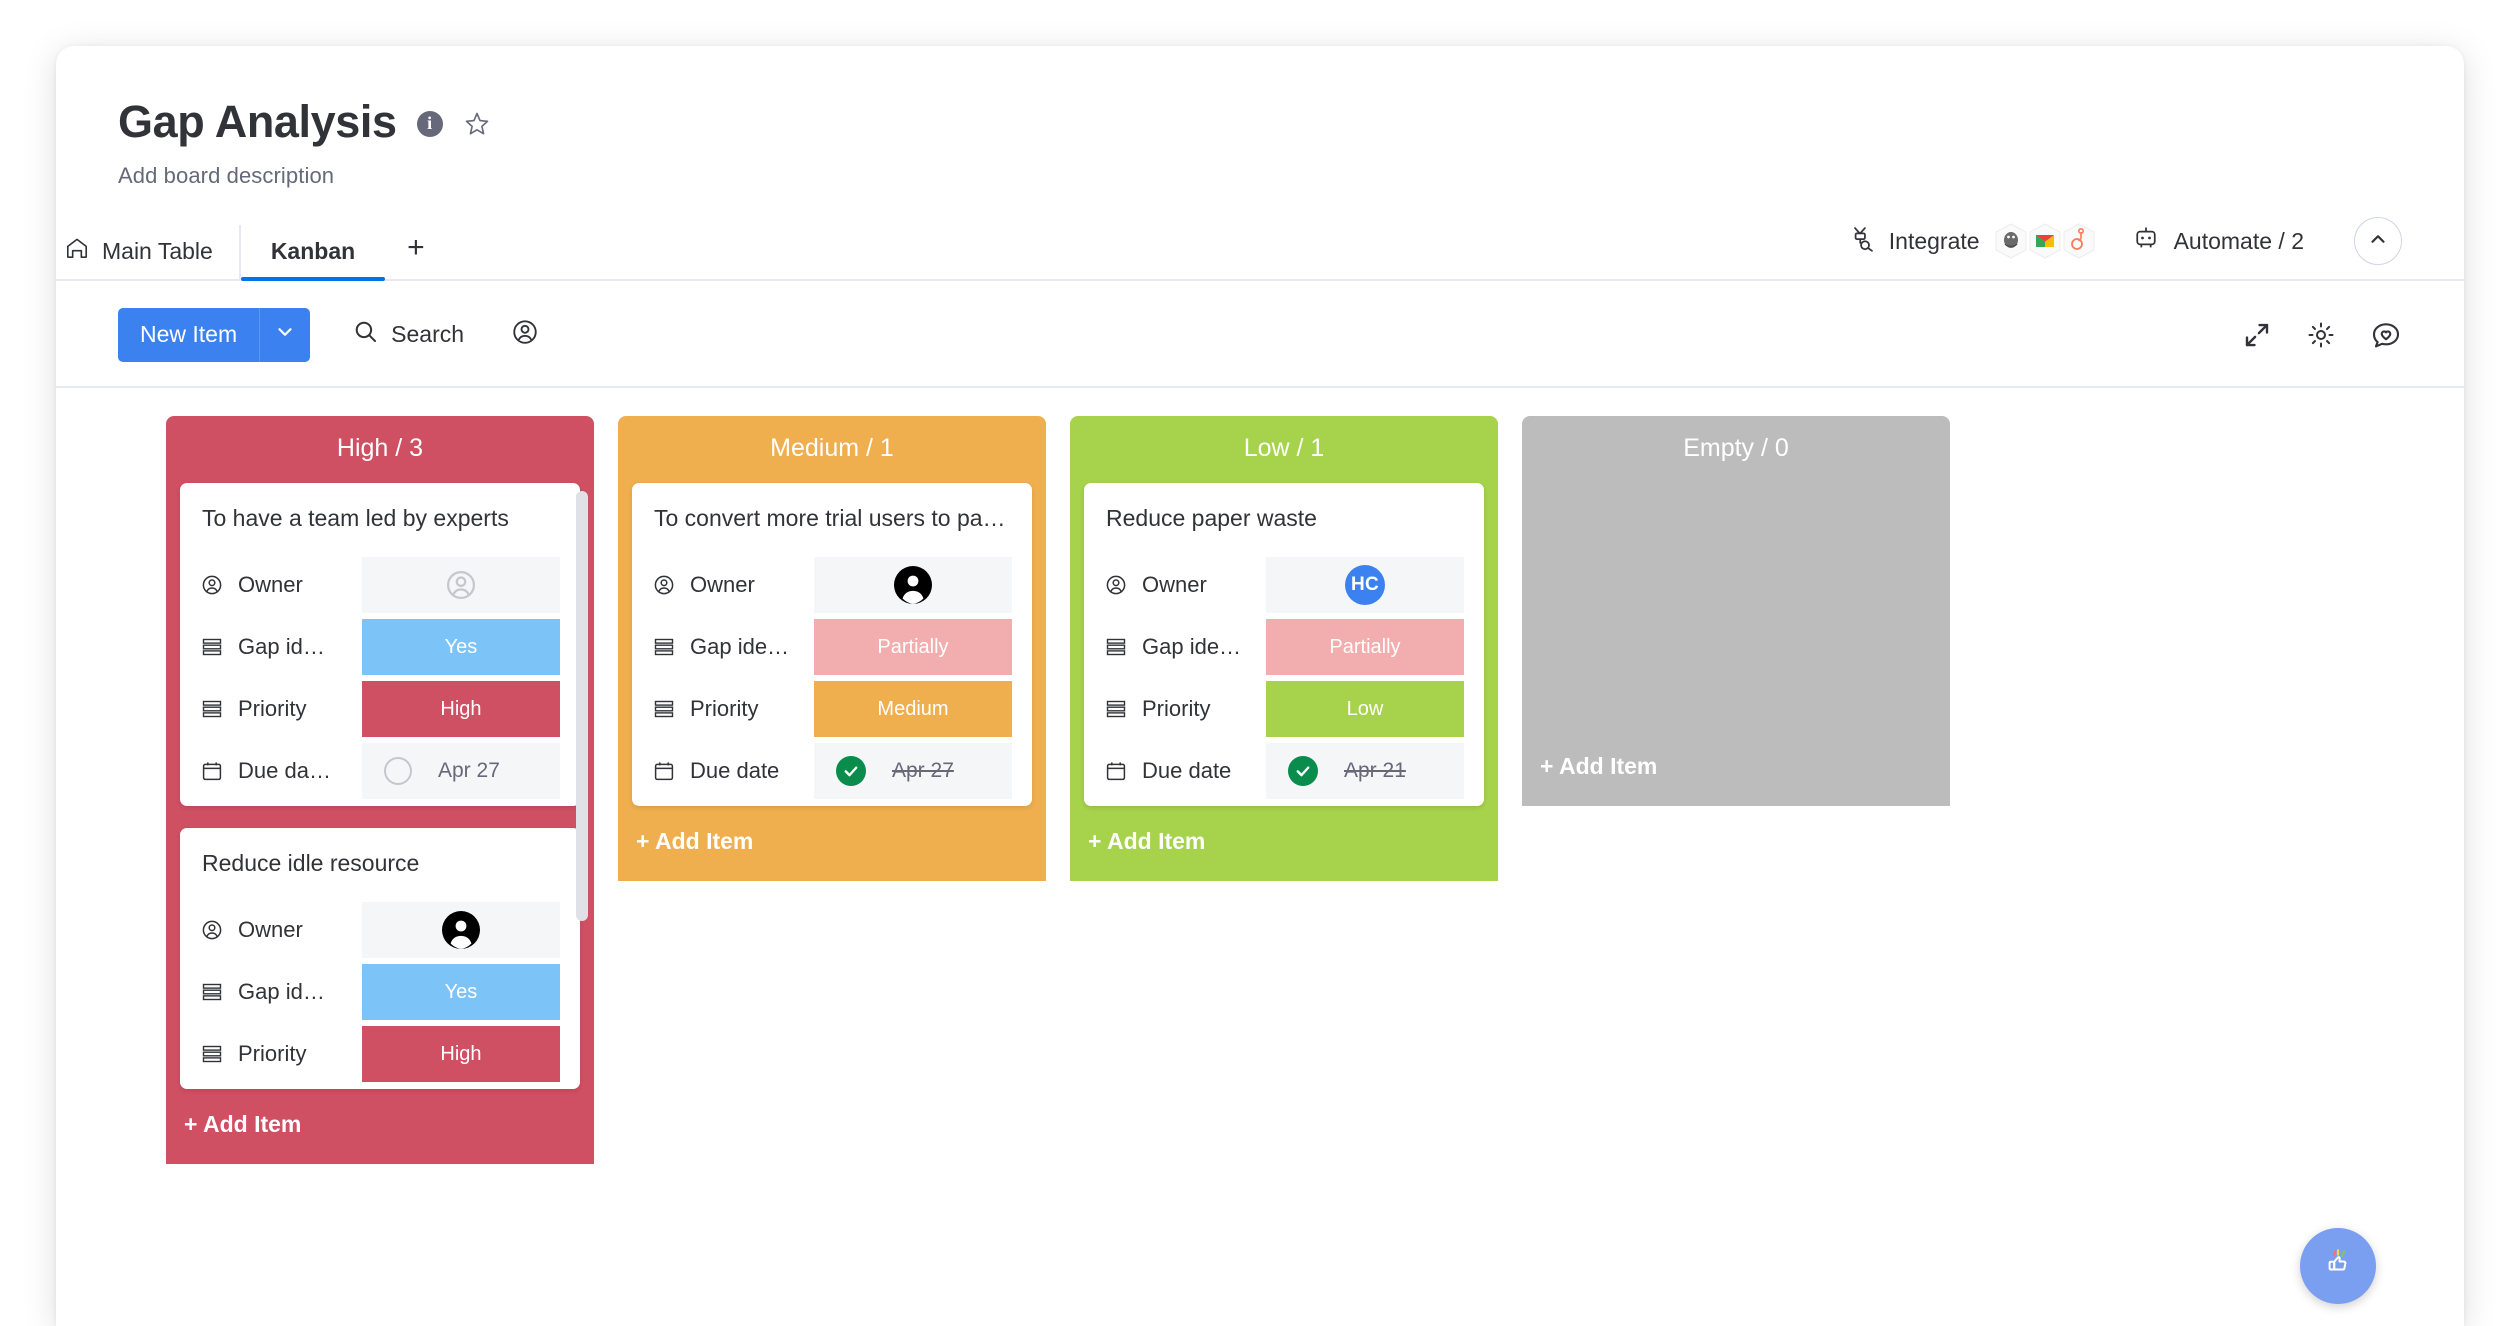 This screenshot has width=2520, height=1326. What do you see at coordinates (1934, 240) in the screenshot?
I see `integrate-label: Integrate` at bounding box center [1934, 240].